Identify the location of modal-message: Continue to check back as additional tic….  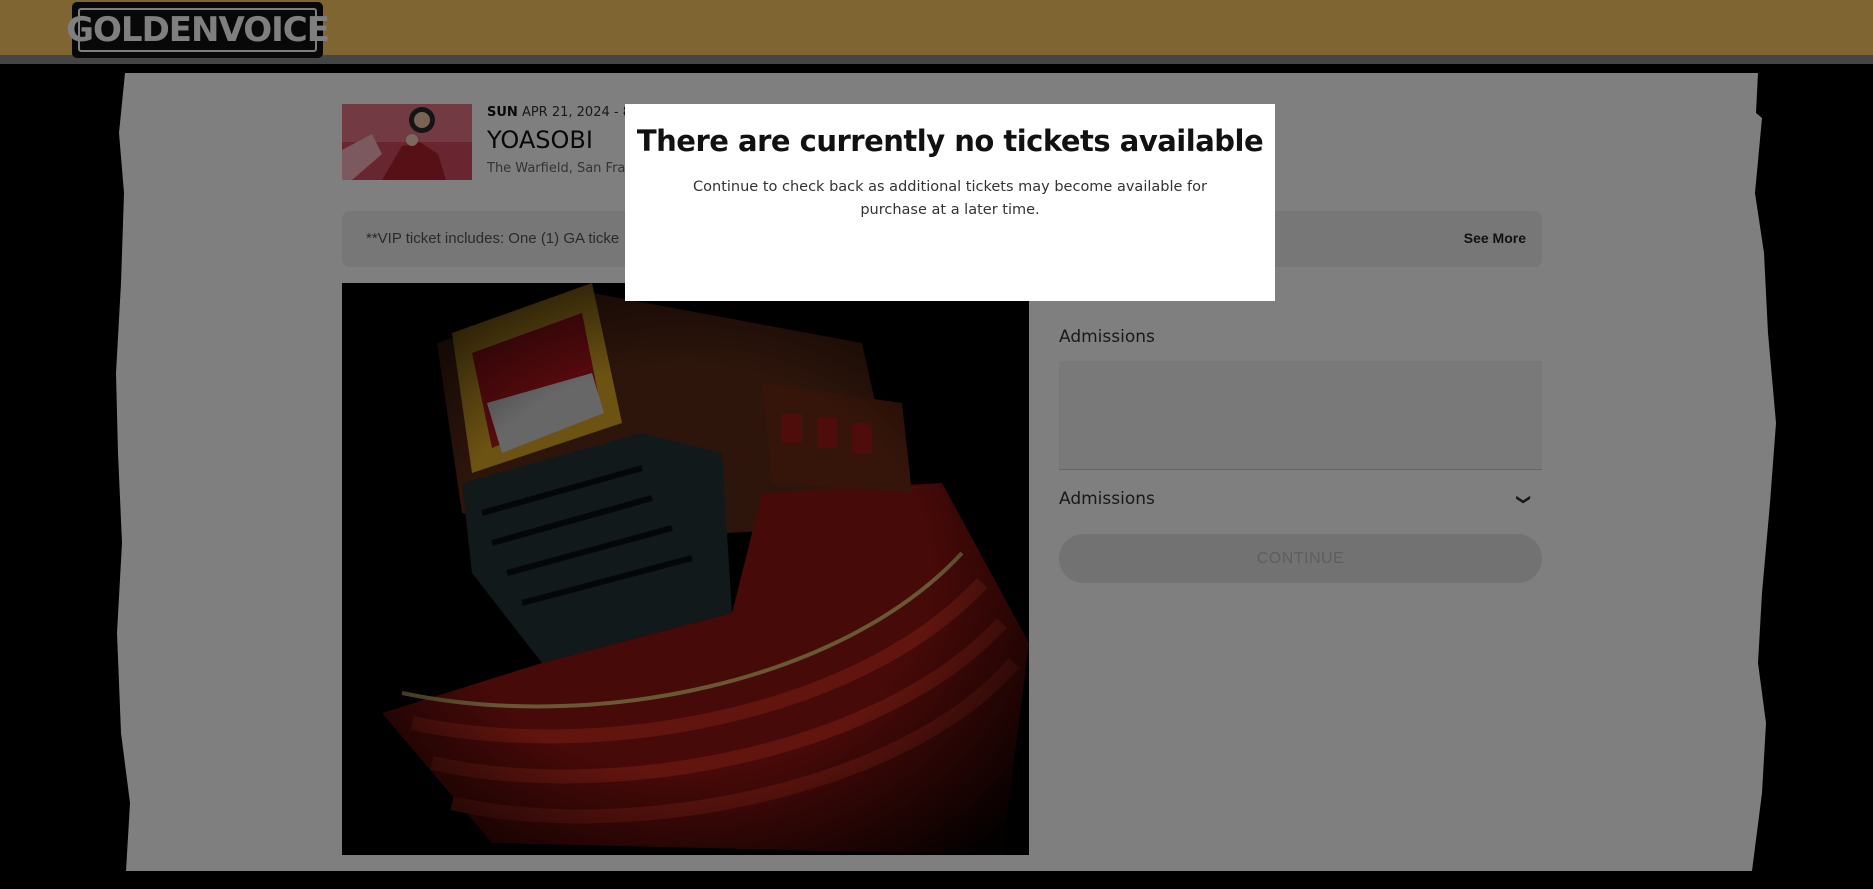
(950, 198).